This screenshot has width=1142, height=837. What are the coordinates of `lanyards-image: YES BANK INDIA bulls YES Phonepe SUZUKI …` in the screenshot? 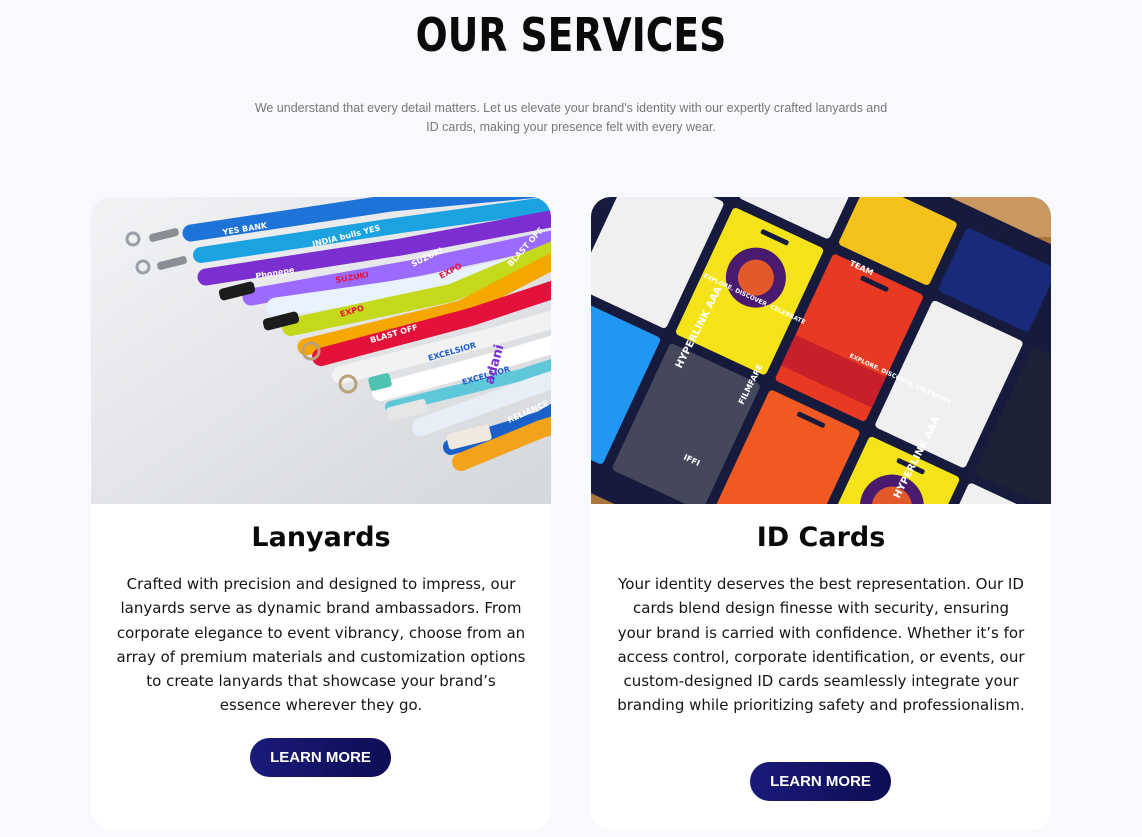 It's located at (321, 350).